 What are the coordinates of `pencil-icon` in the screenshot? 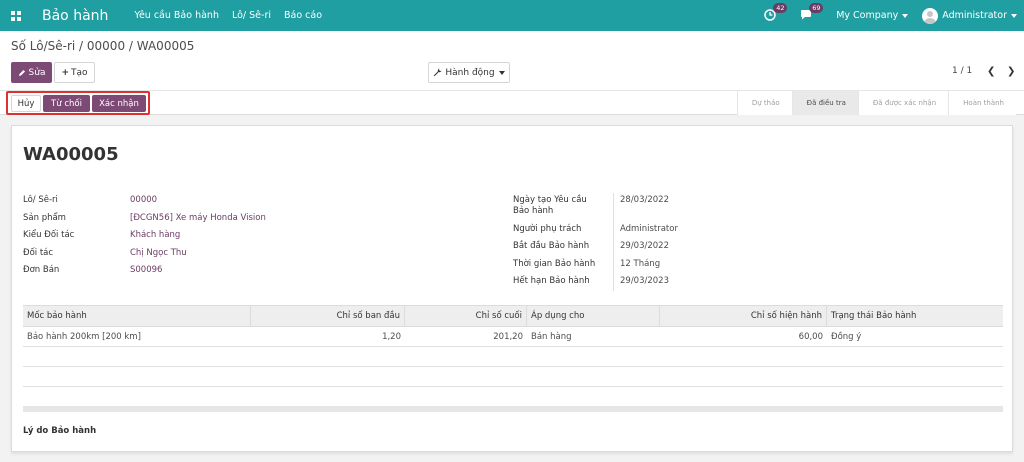 It's located at (21, 72).